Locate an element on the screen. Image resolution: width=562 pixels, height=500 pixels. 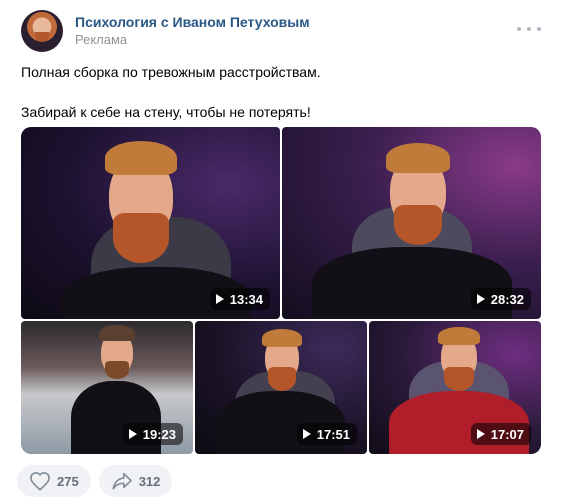
author-avatar is located at coordinates (42, 31).